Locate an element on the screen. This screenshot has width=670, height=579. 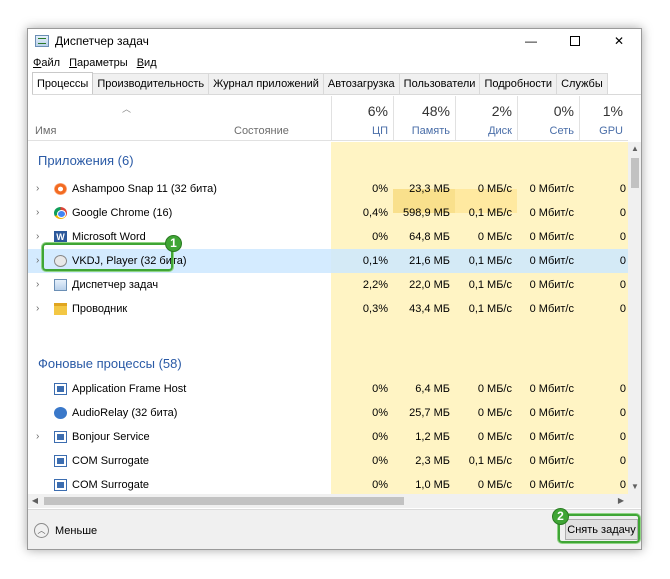
horizontal-scroll-thumb is located at coordinates (224, 501).